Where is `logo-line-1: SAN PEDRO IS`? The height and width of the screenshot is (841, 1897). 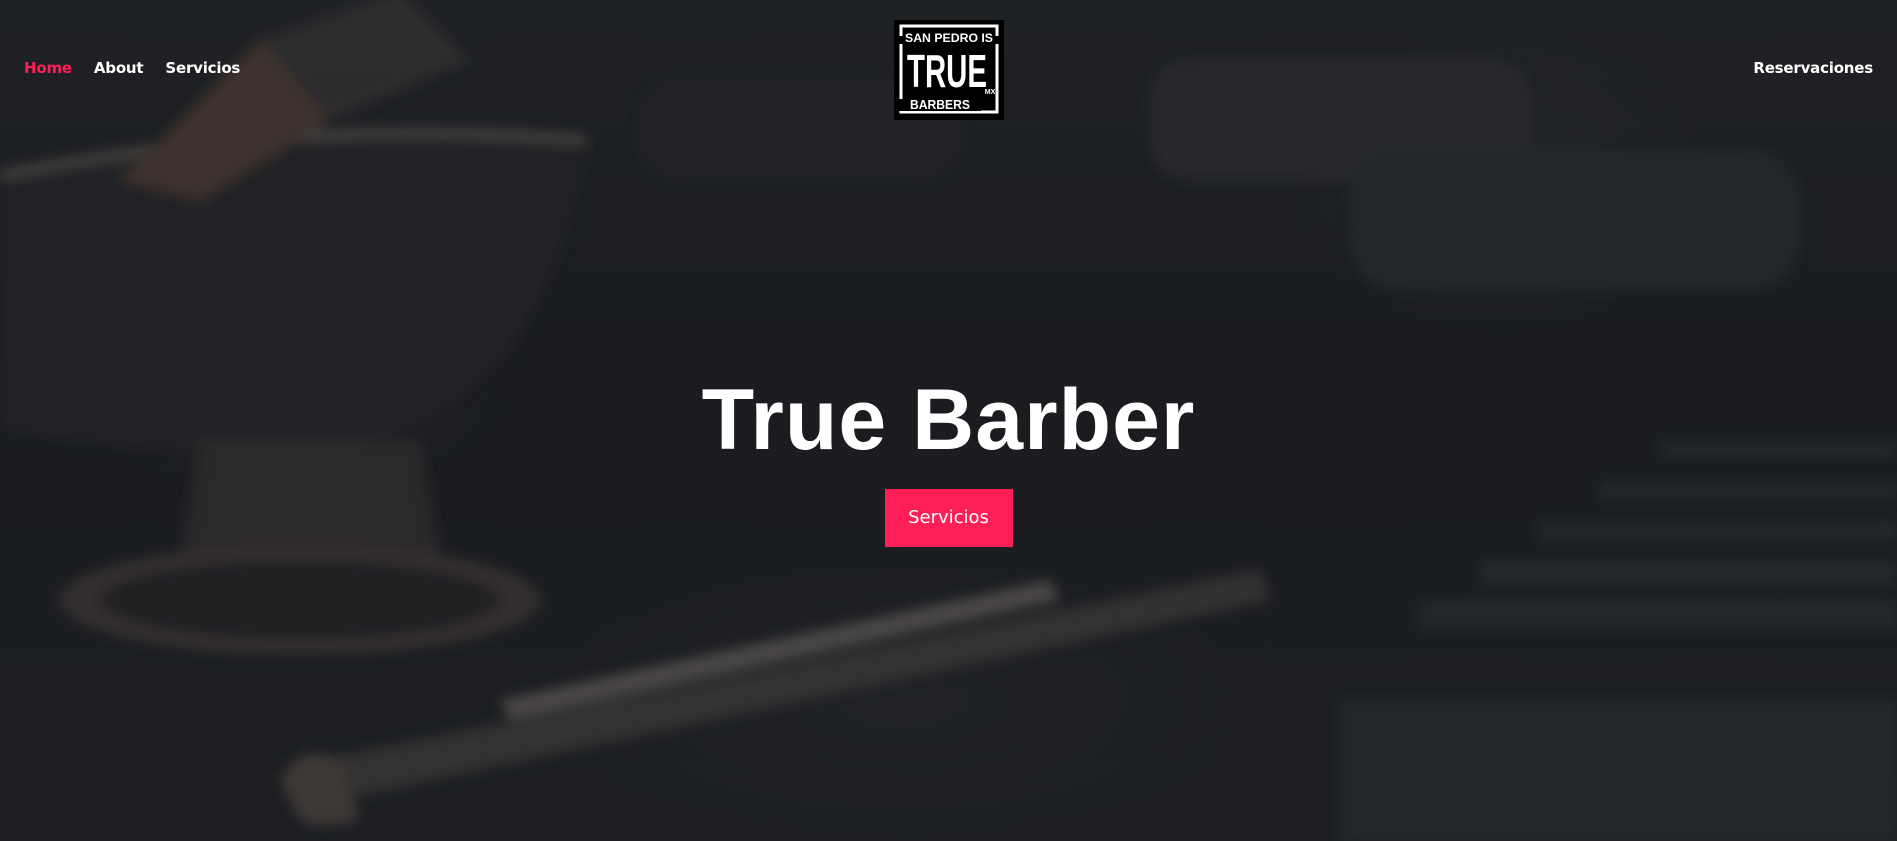
logo-line-1: SAN PEDRO IS is located at coordinates (949, 38).